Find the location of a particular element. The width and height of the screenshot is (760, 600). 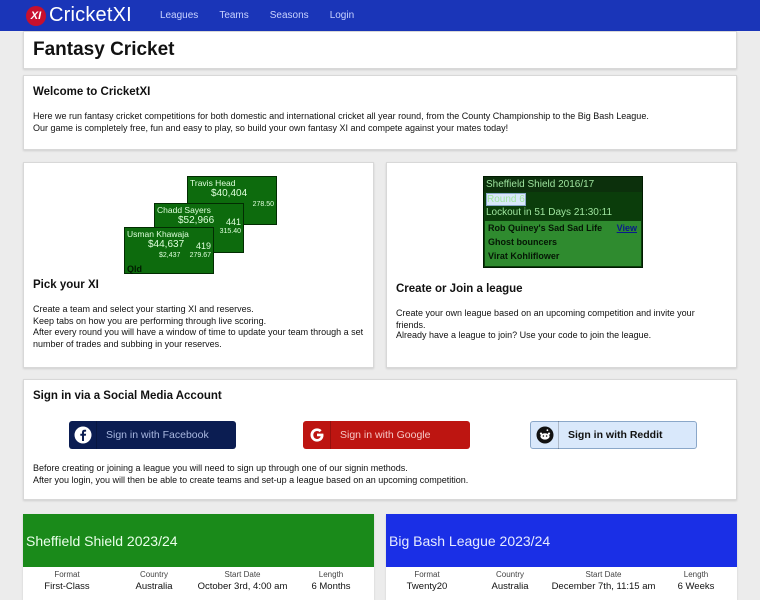

meta-value: 6 Months is located at coordinates (331, 586).